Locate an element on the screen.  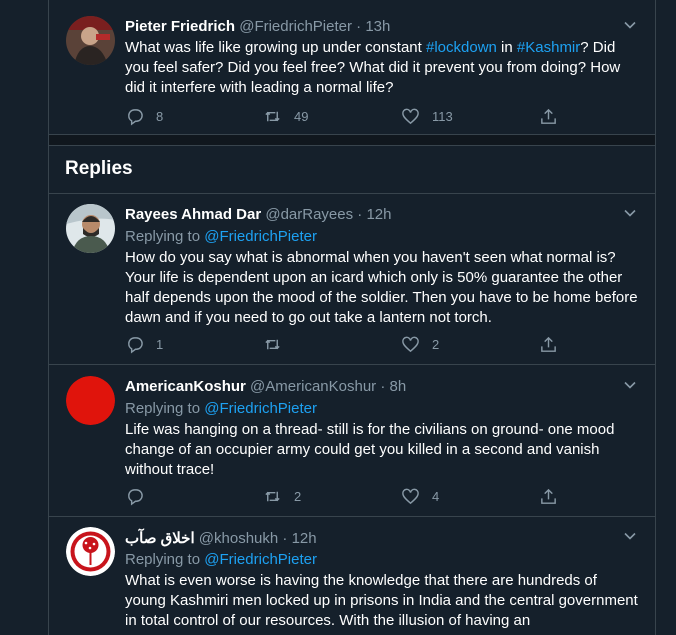
tweet-actions: 8 49 113 is located at coordinates (345, 117).